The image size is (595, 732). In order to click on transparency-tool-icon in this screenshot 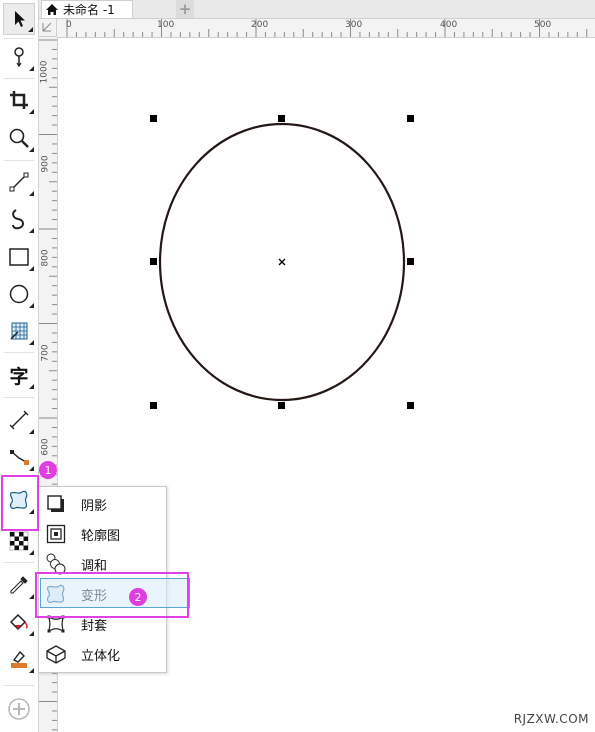, I will do `click(19, 541)`.